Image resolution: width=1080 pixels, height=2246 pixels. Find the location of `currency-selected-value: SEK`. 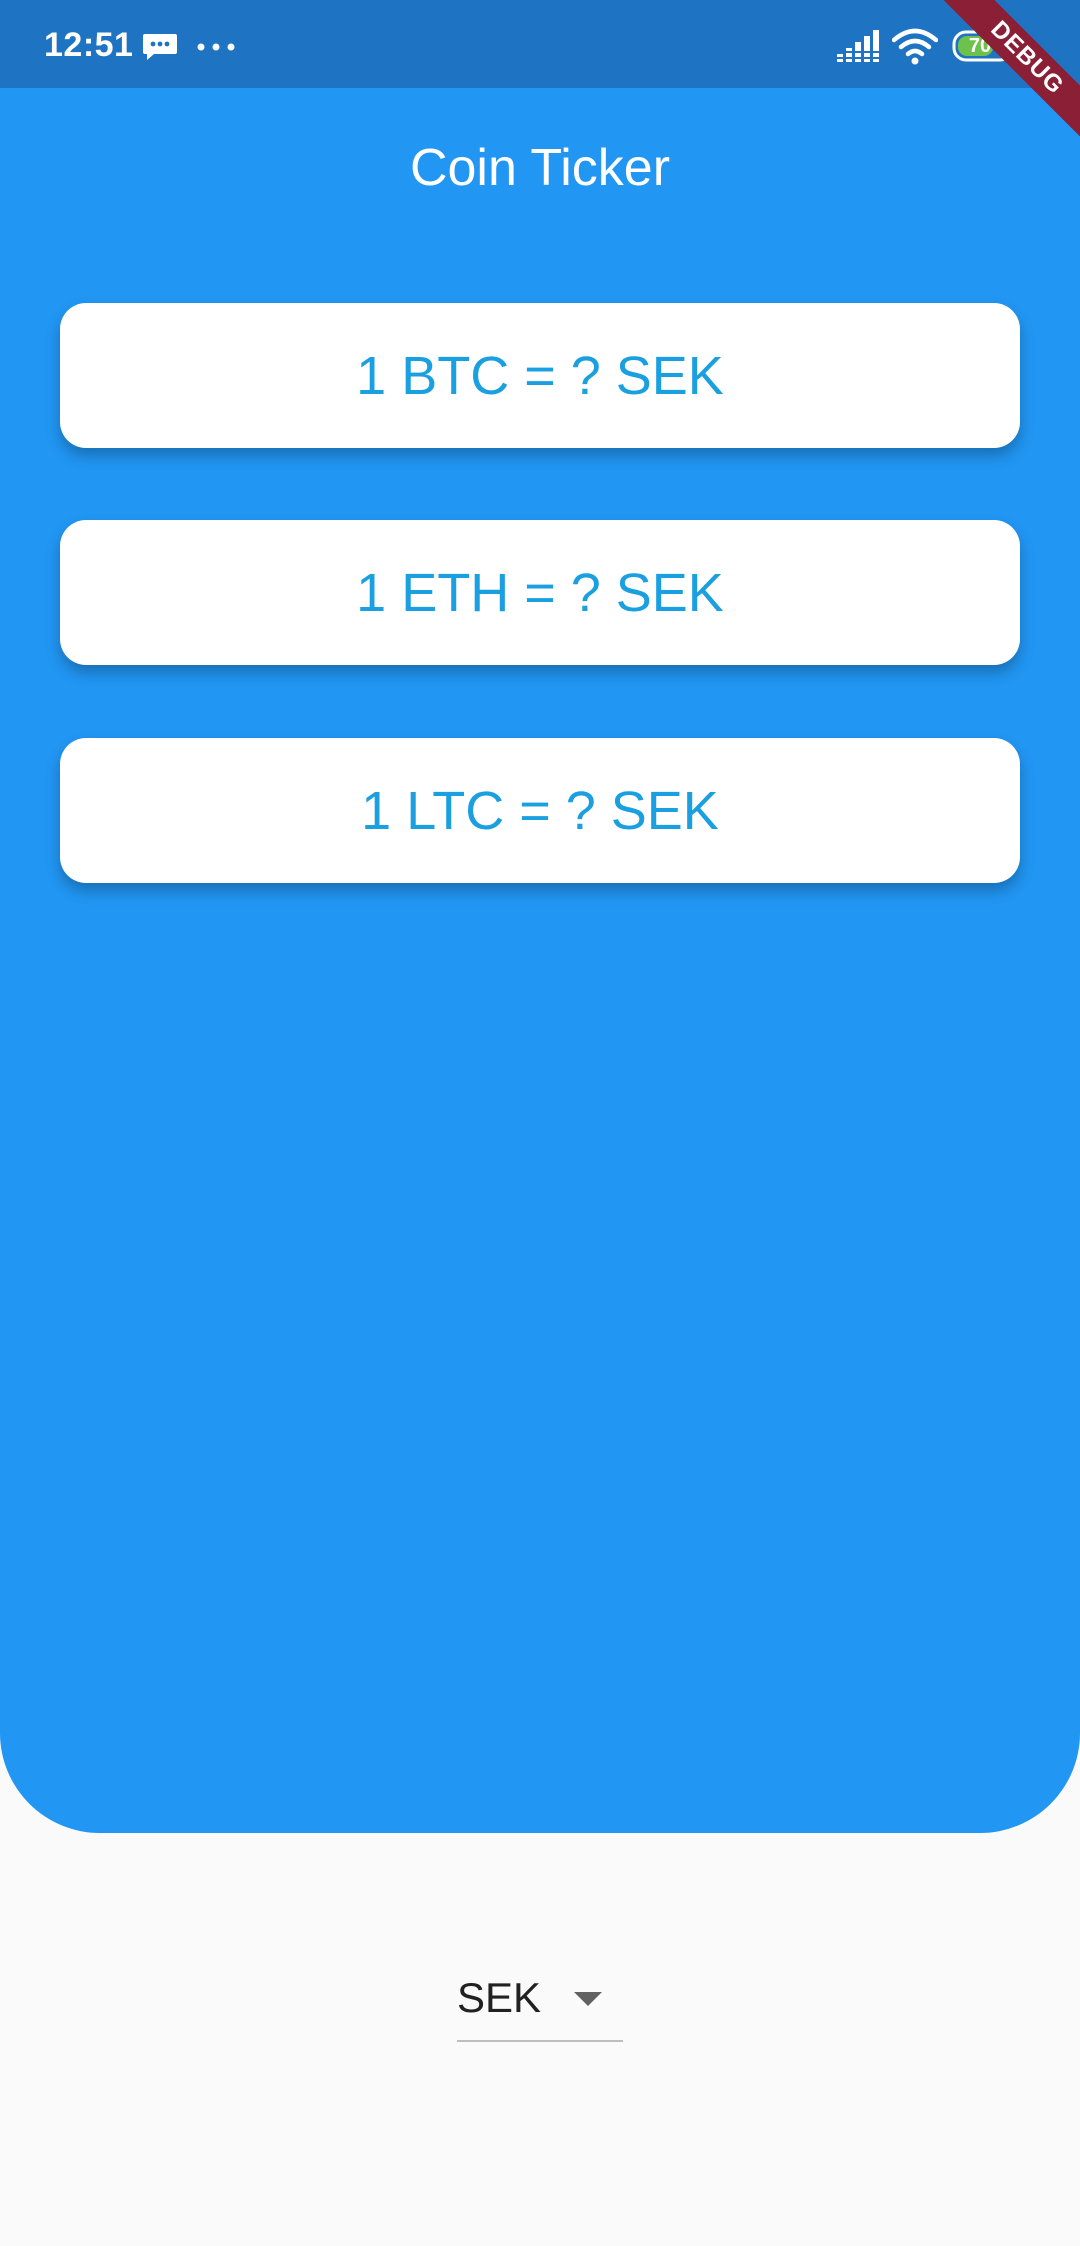

currency-selected-value: SEK is located at coordinates (499, 1997).